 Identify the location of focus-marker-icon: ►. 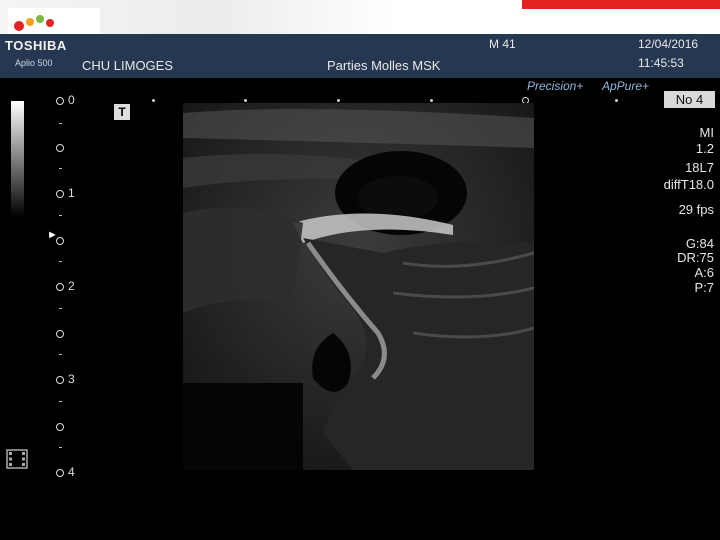
(52, 235).